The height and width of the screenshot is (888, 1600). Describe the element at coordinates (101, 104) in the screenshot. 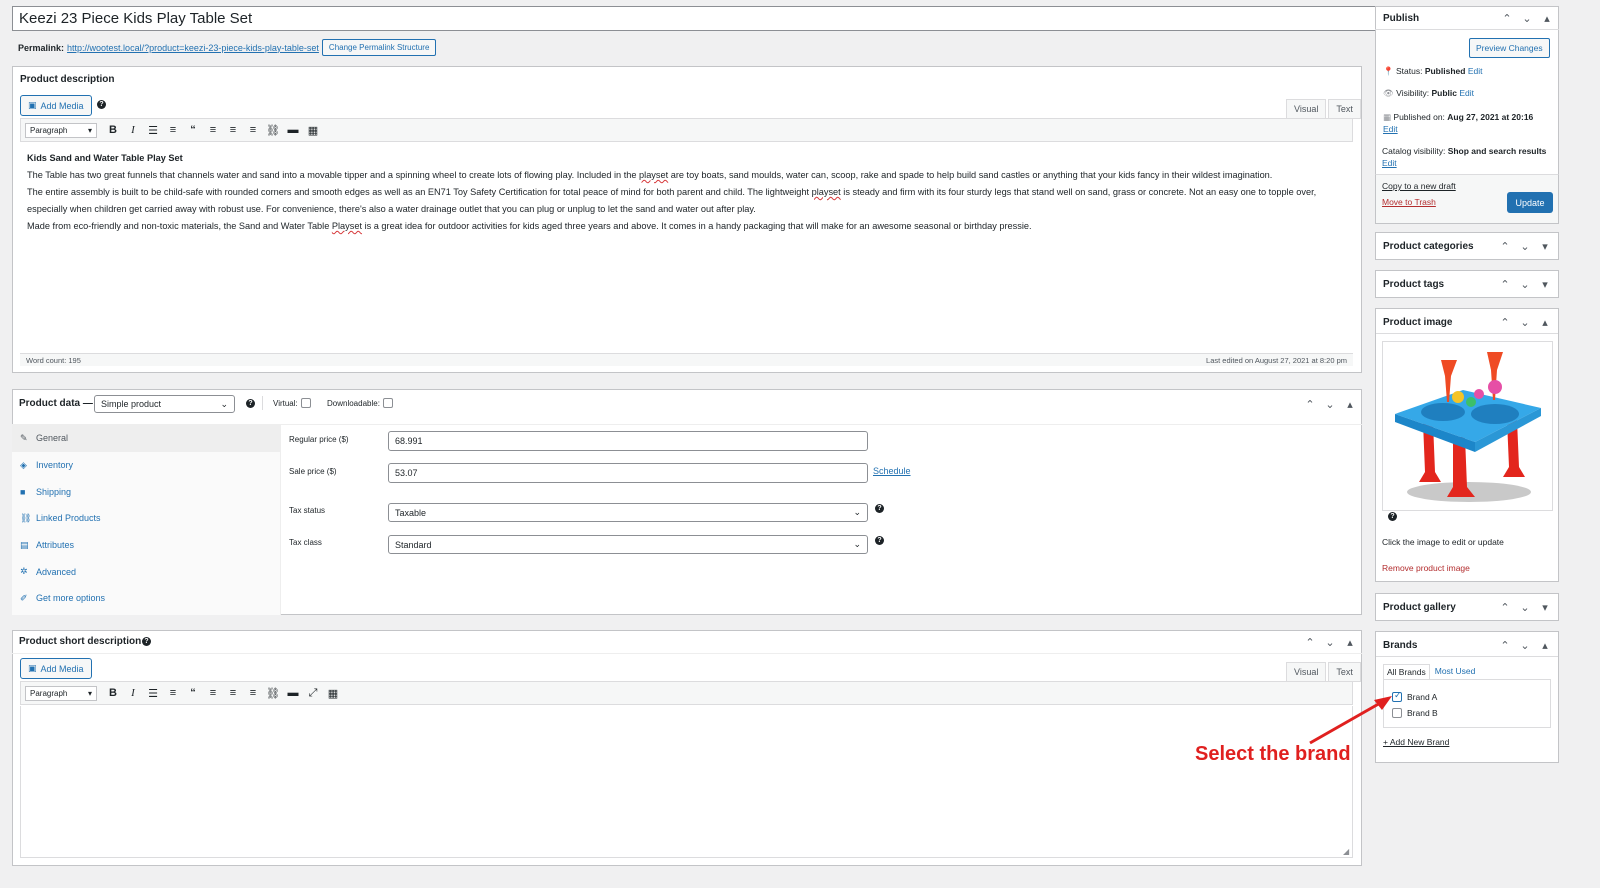

I see `help-icon: ?` at that location.